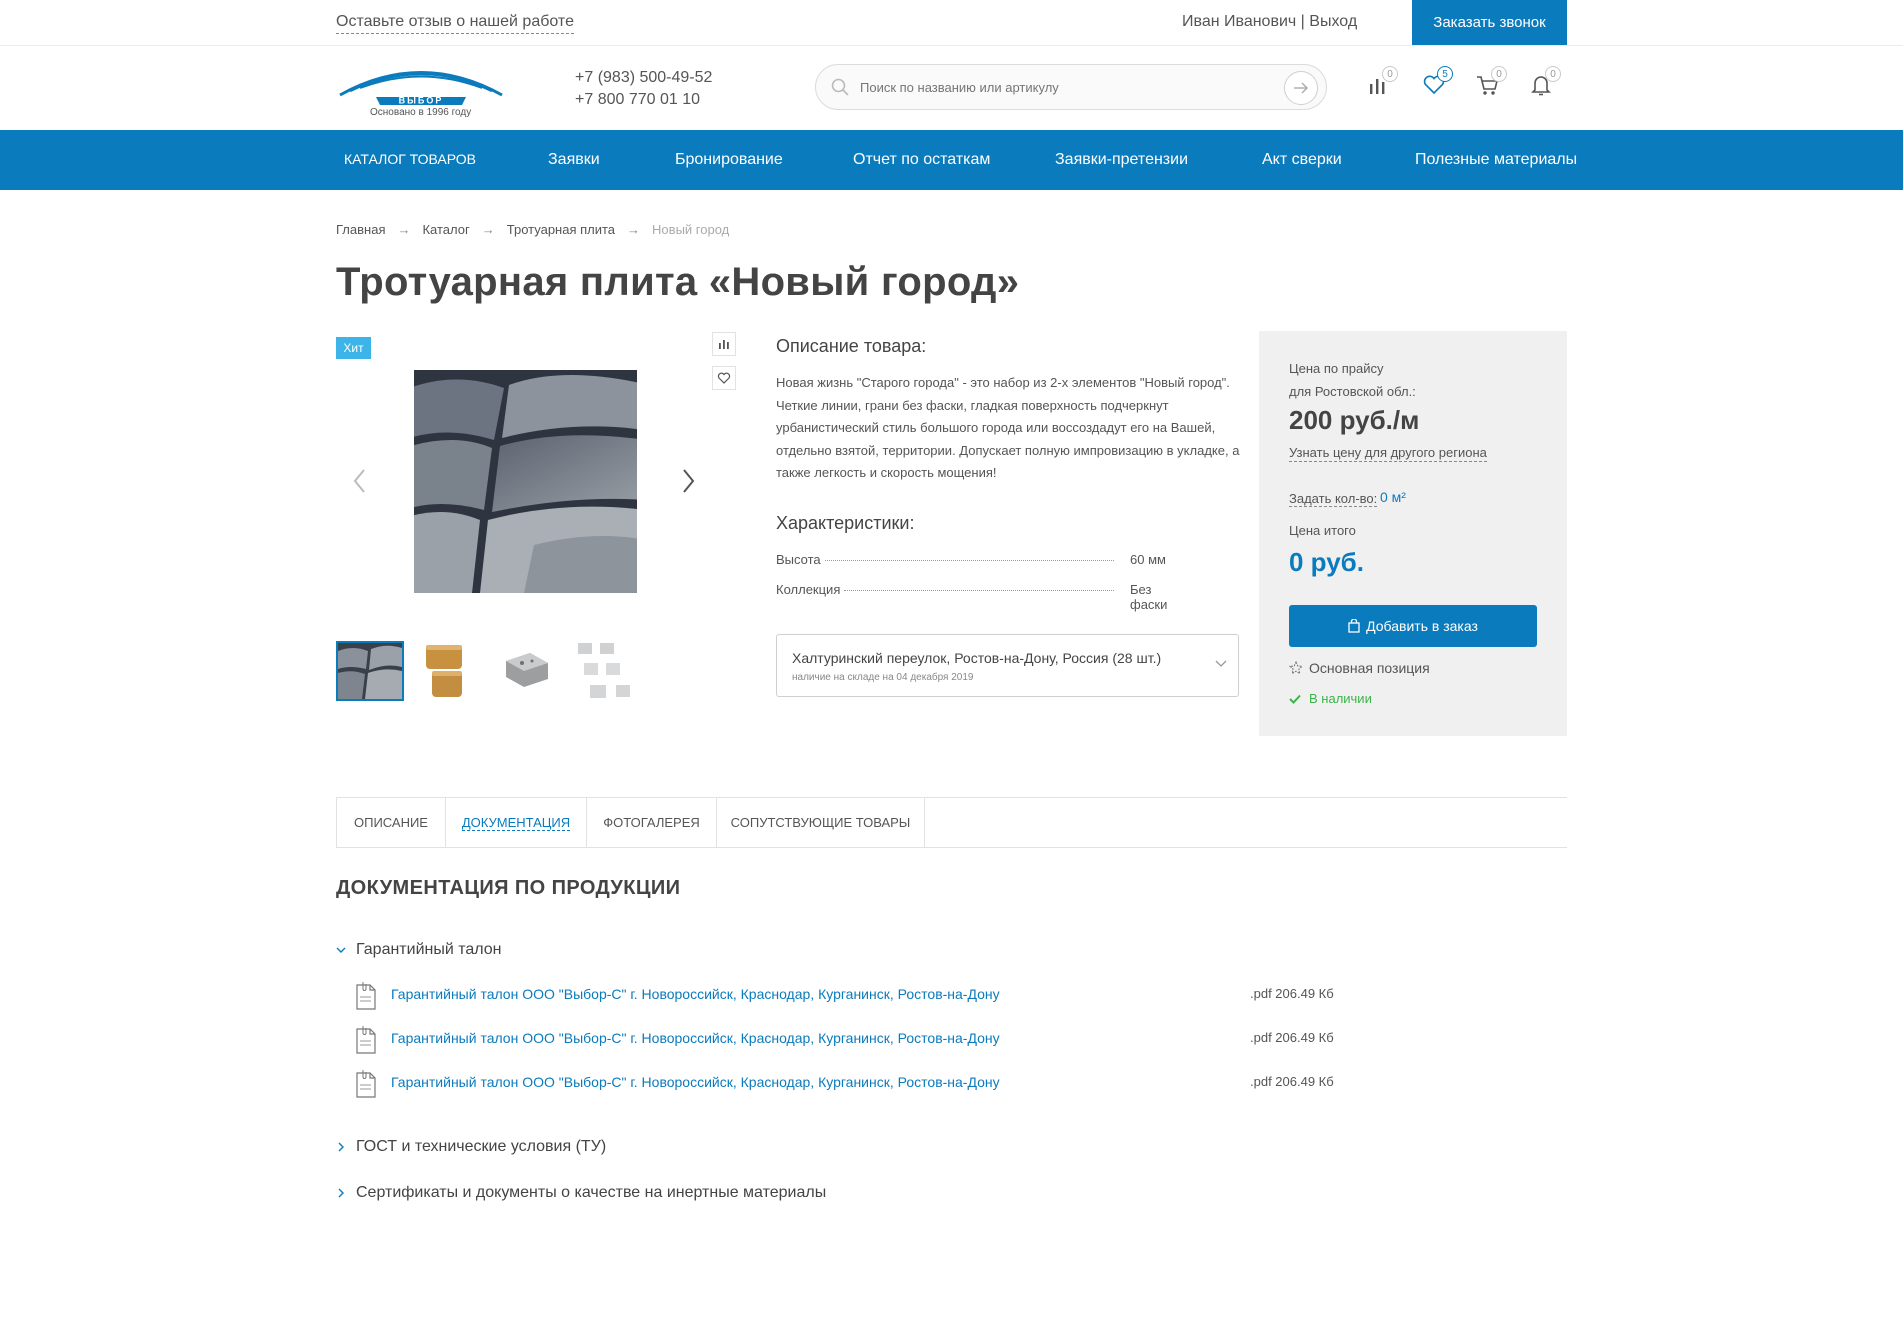  What do you see at coordinates (981, 559) in the screenshot?
I see `char-row-height: Высота 60 мм` at bounding box center [981, 559].